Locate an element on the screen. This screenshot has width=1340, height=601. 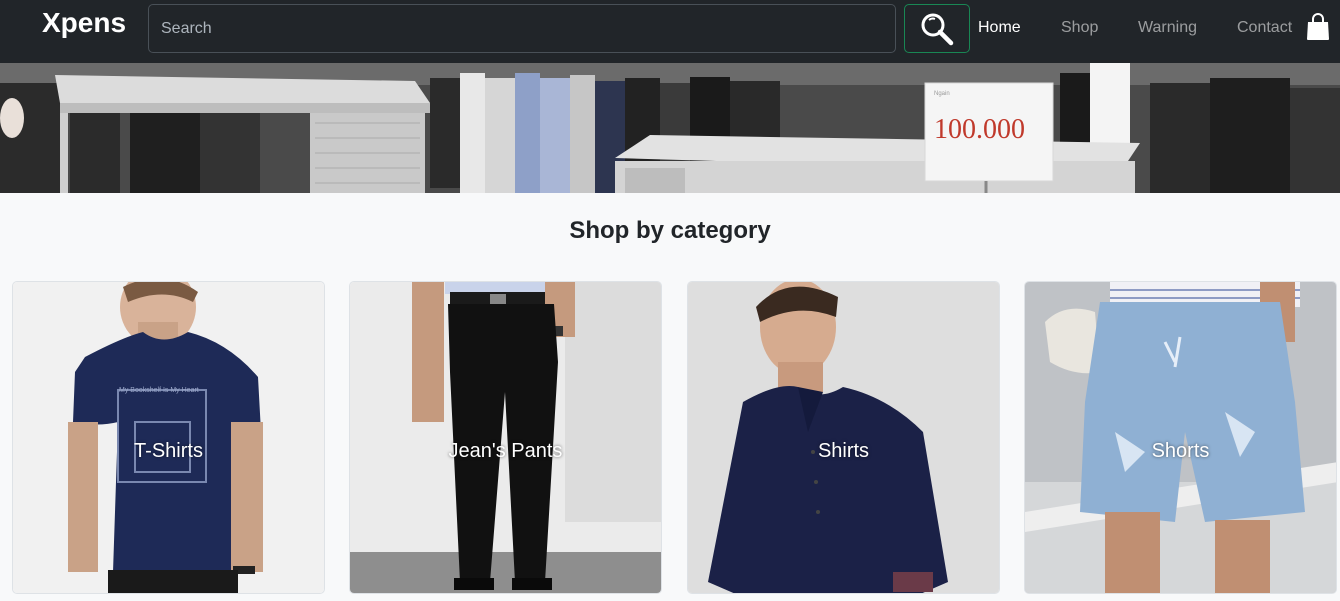
tshirt-image: My Bookshelf Is My Heart is located at coordinates (168, 437).